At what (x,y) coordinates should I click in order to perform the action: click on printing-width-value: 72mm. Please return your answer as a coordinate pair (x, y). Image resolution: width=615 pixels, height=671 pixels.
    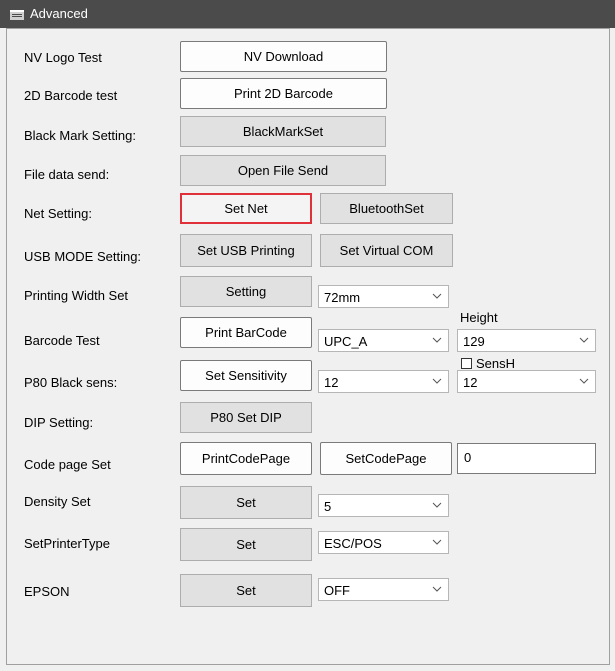
    Looking at the image, I should click on (342, 297).